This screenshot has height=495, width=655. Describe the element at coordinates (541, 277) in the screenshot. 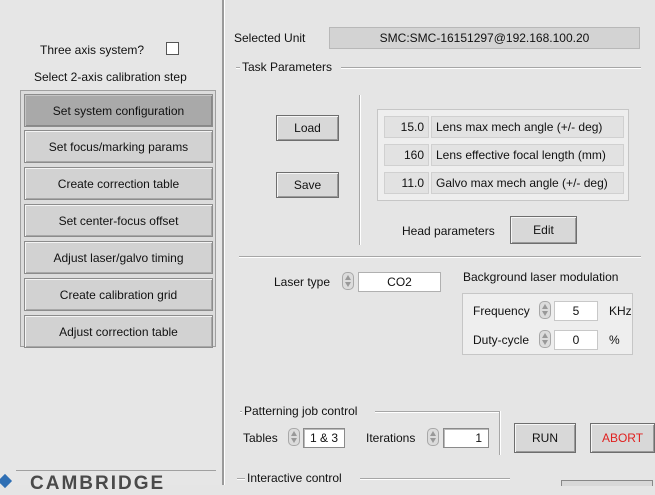

I see `background-modulation-label: Background laser modulation` at that location.